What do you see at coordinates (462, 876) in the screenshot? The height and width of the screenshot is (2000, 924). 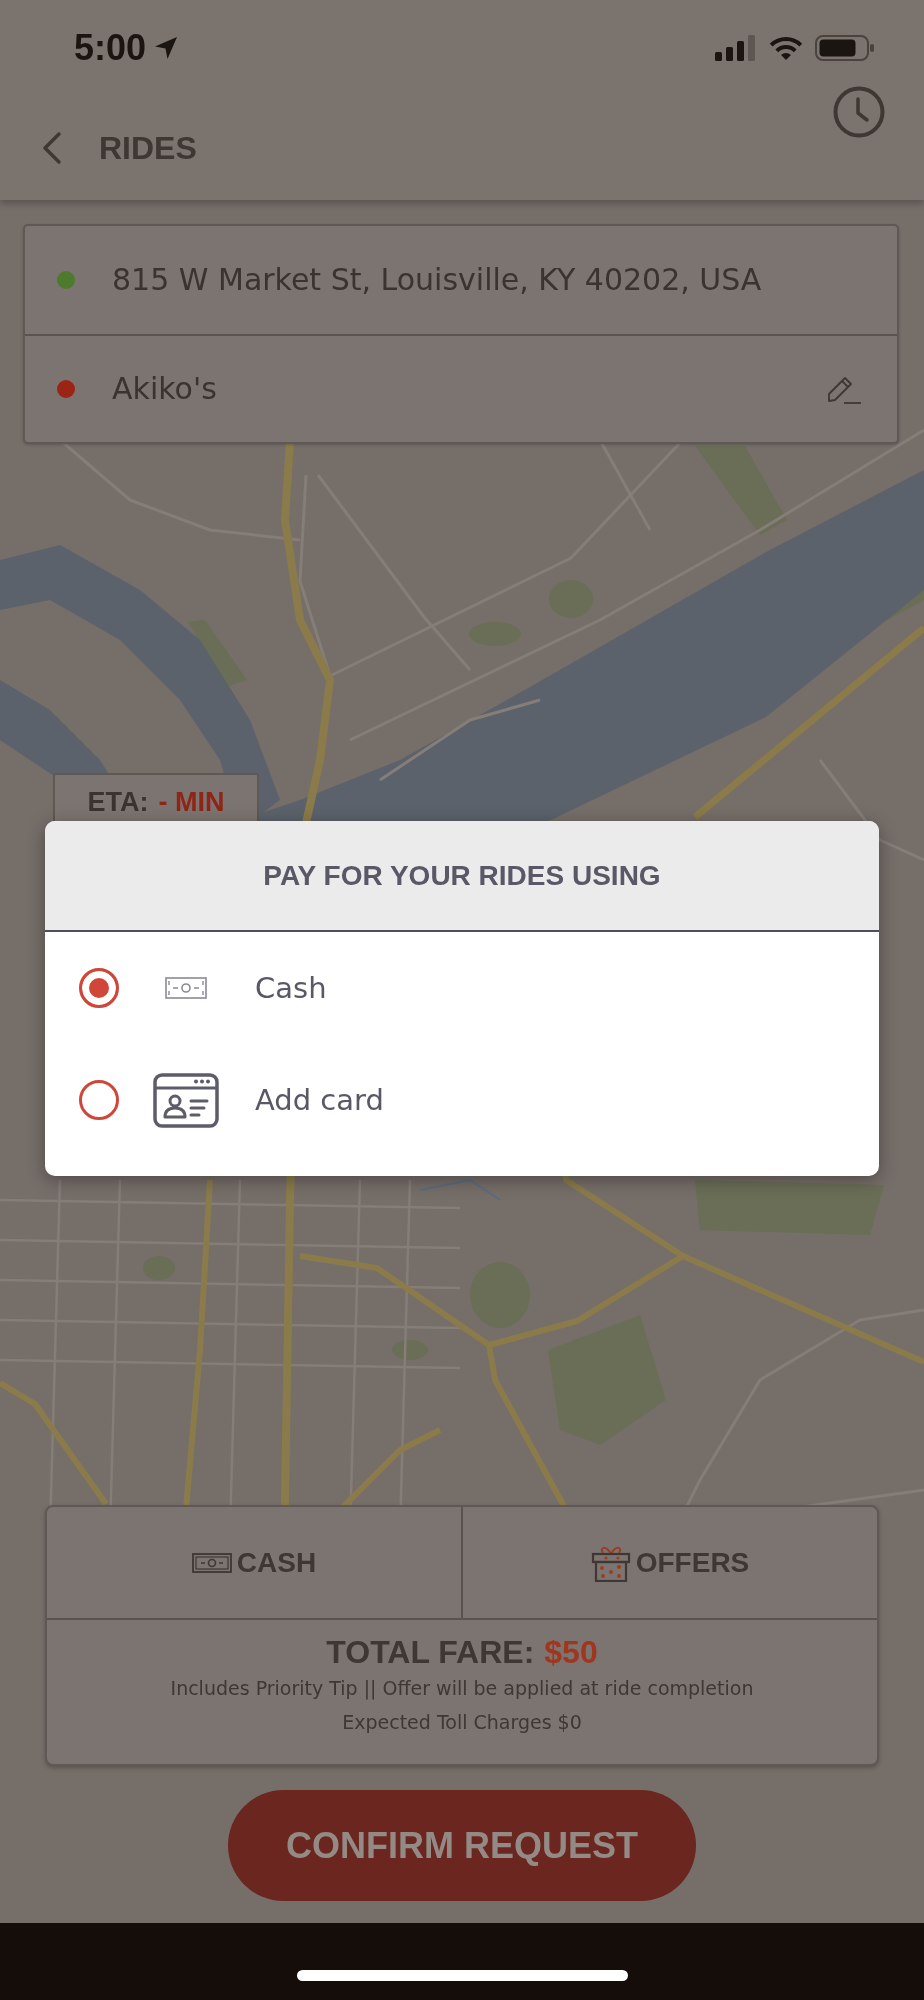 I see `dialog-header: PAY FOR YOUR RIDES USING` at bounding box center [462, 876].